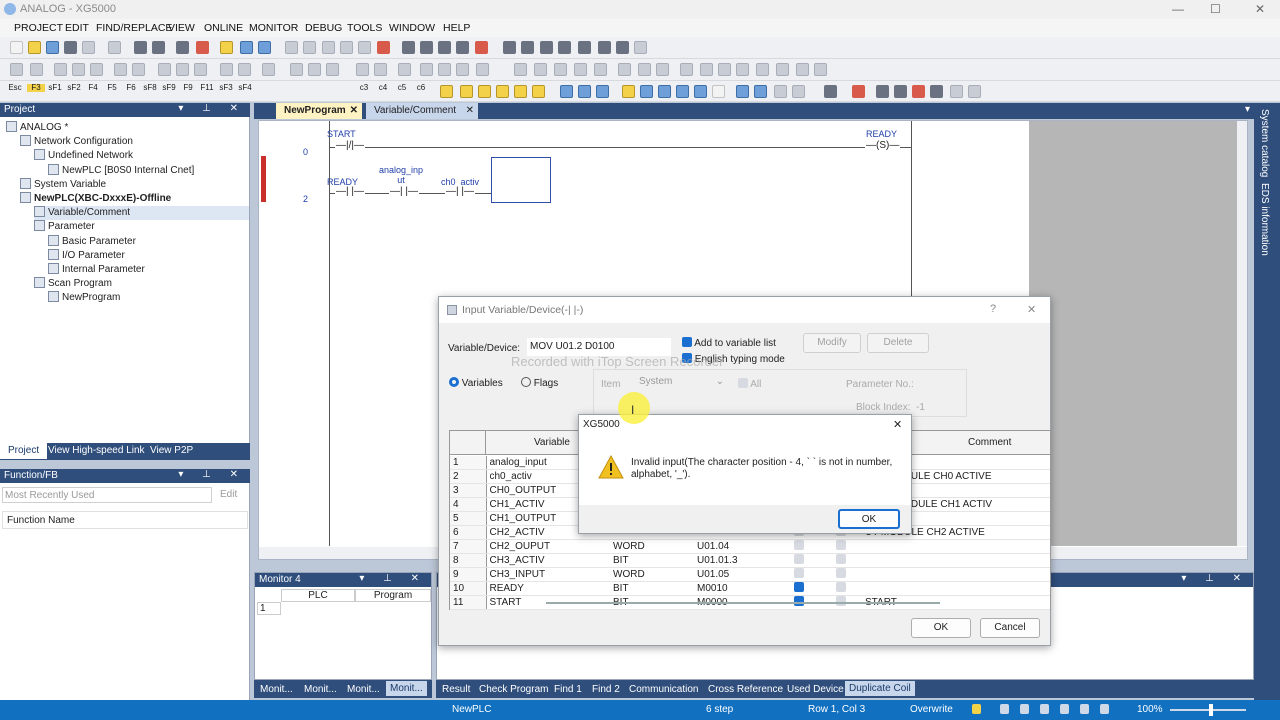 This screenshot has width=1280, height=720. I want to click on system-log-icon, so click(482, 69).